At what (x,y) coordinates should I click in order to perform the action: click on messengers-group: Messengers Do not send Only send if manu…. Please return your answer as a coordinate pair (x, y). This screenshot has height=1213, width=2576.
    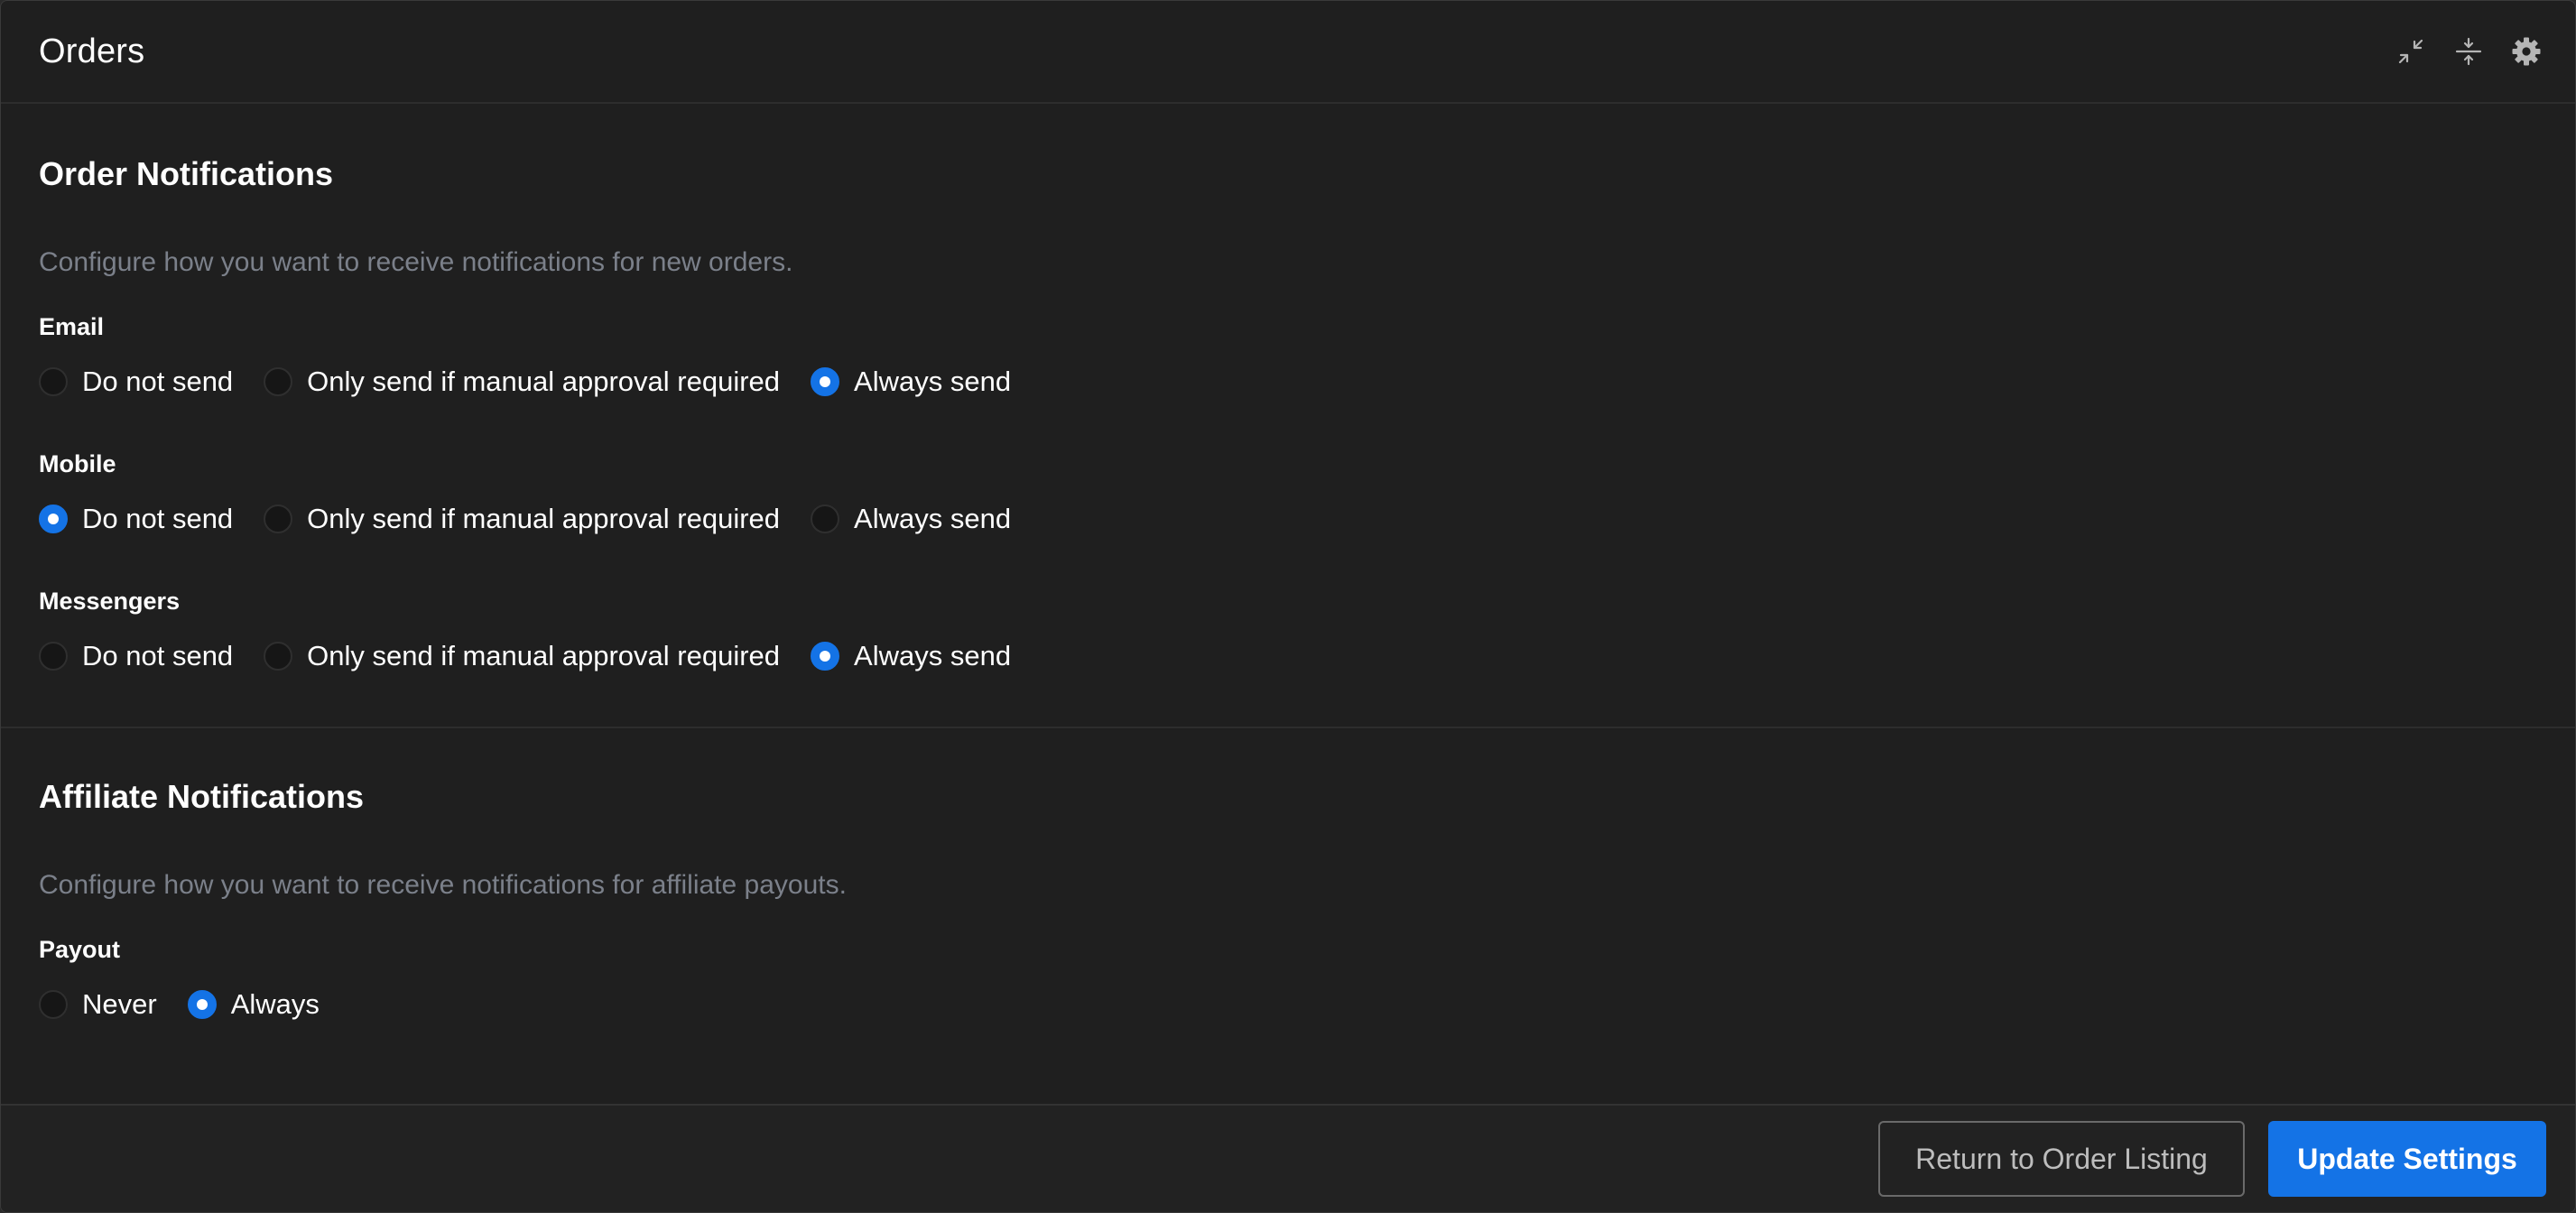
    Looking at the image, I should click on (1288, 630).